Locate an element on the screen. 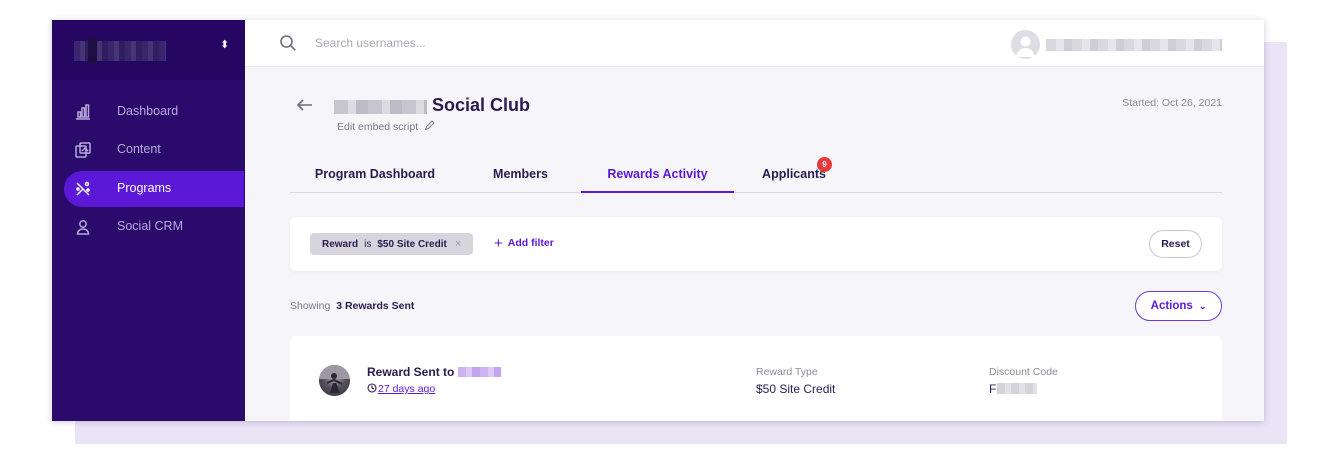 This screenshot has height=461, width=1335. program-name-redacted is located at coordinates (380, 107).